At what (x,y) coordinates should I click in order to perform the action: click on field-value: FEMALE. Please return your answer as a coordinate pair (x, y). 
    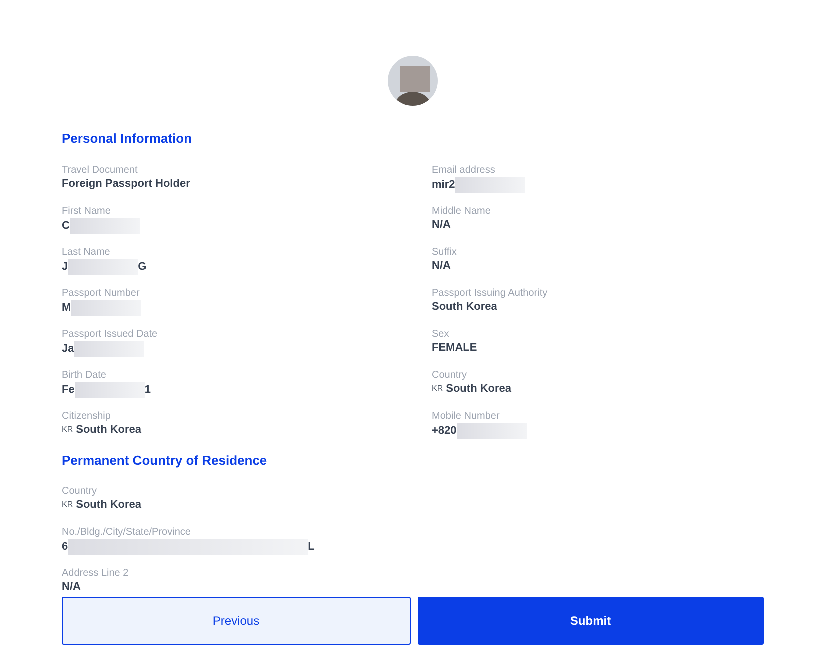
    Looking at the image, I should click on (455, 347).